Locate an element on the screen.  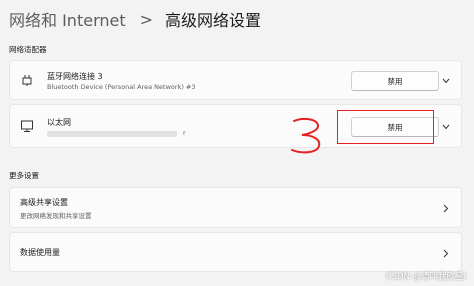
disable-button-bluetooth: 禁用 is located at coordinates (395, 81).